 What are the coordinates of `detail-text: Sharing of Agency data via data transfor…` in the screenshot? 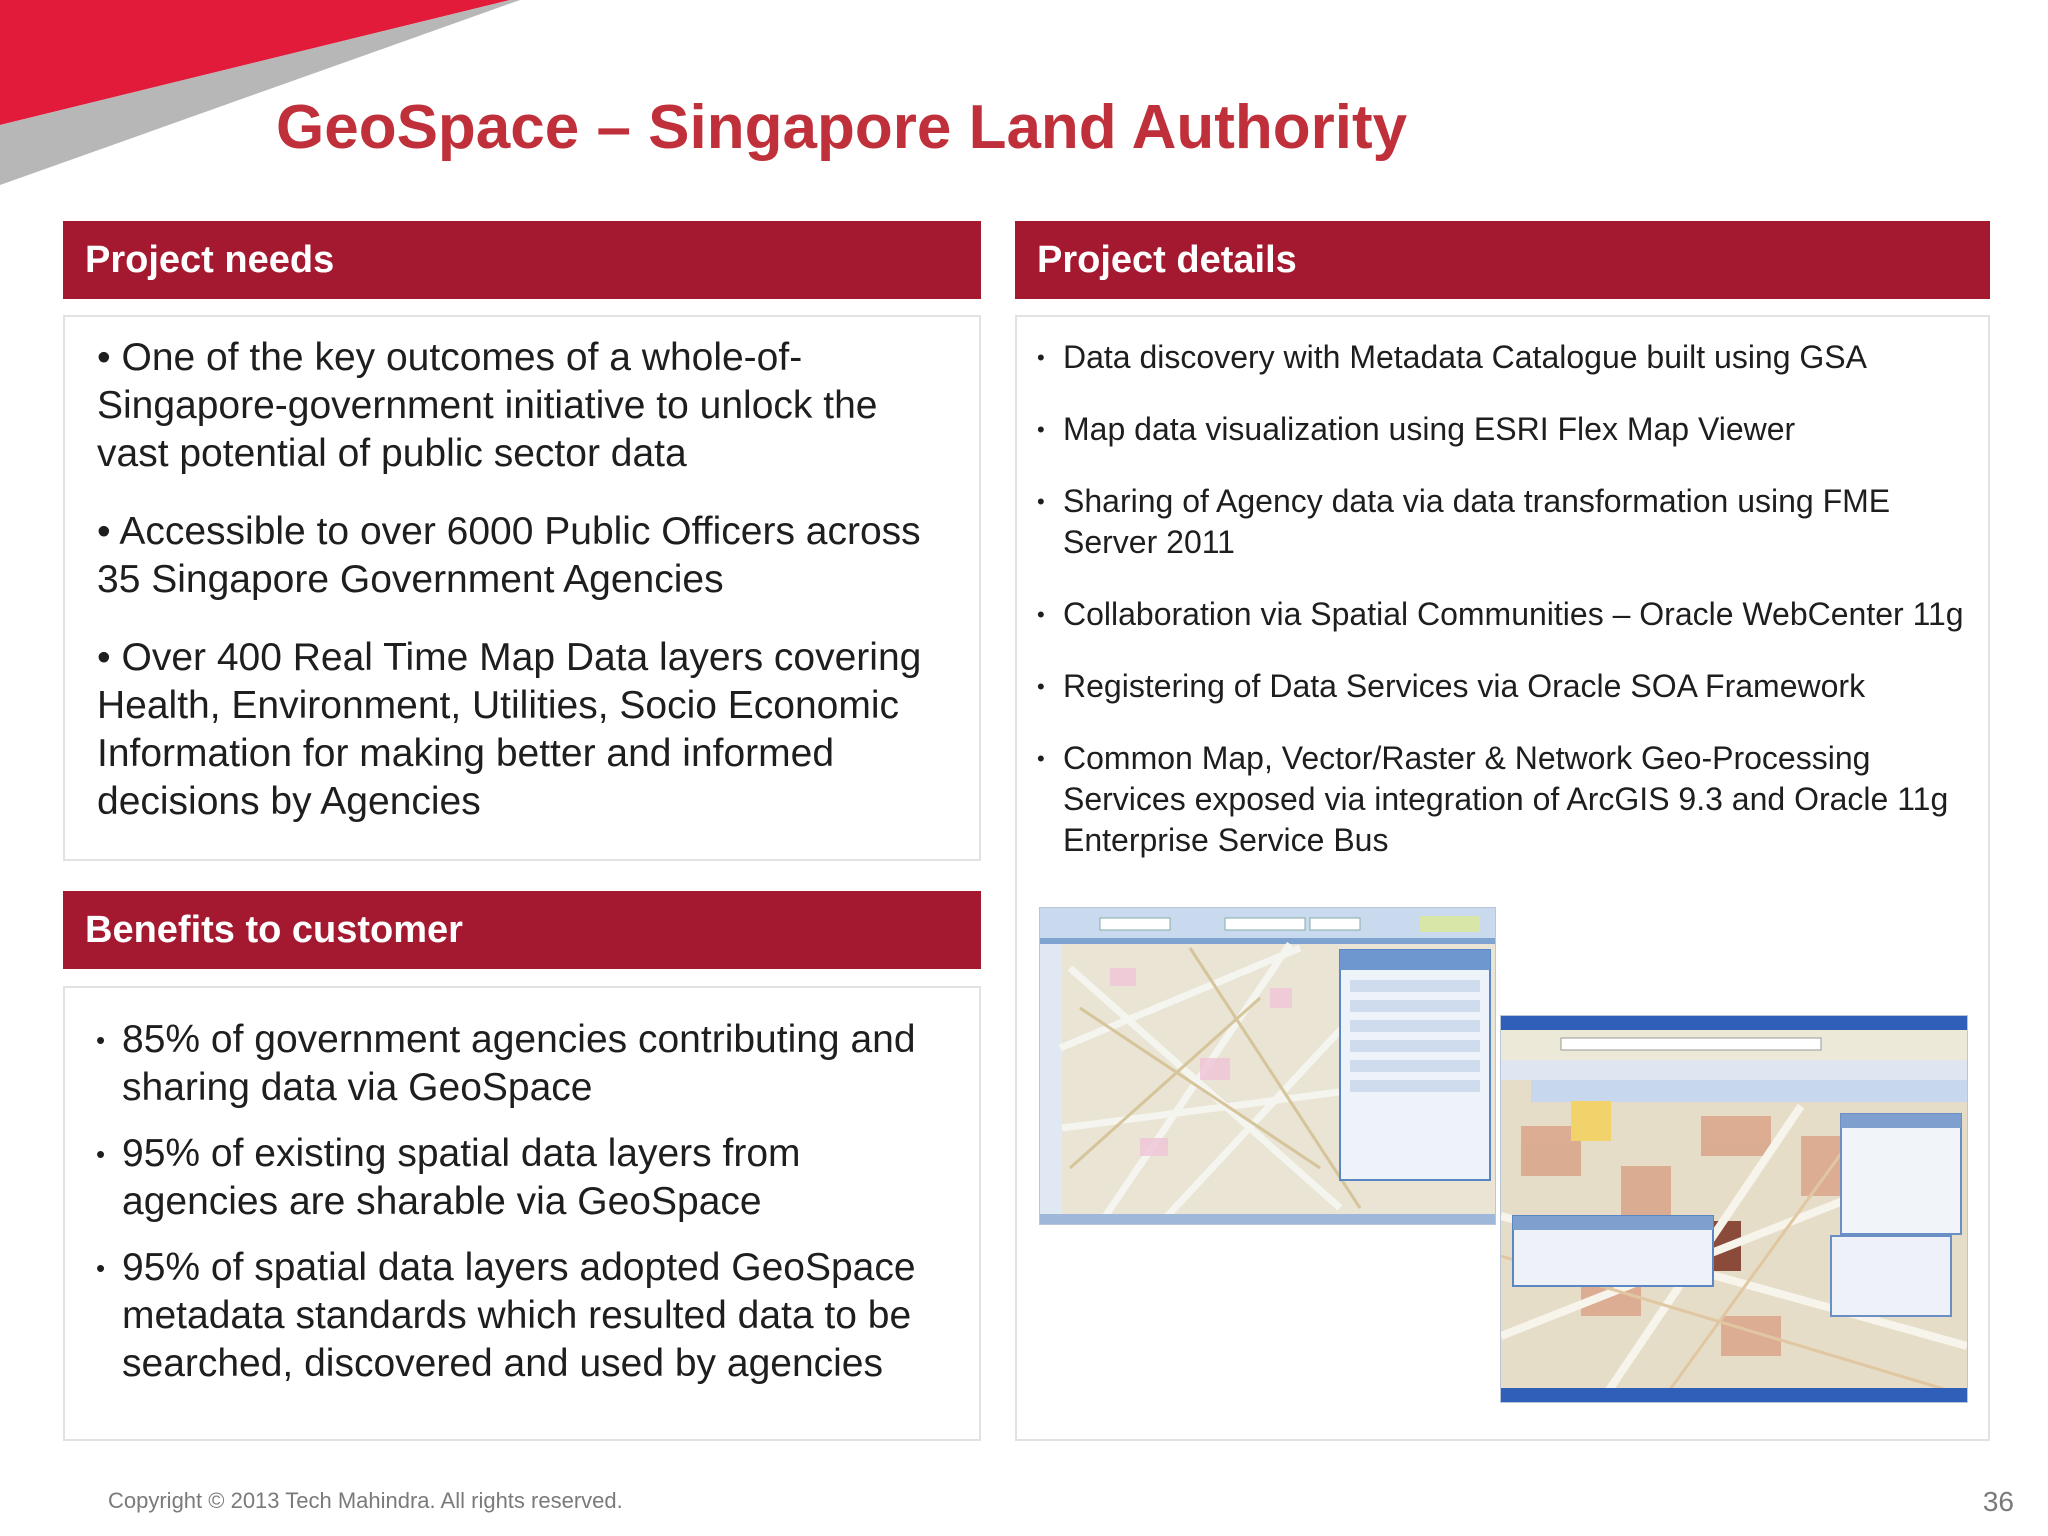 It's located at (1477, 521).